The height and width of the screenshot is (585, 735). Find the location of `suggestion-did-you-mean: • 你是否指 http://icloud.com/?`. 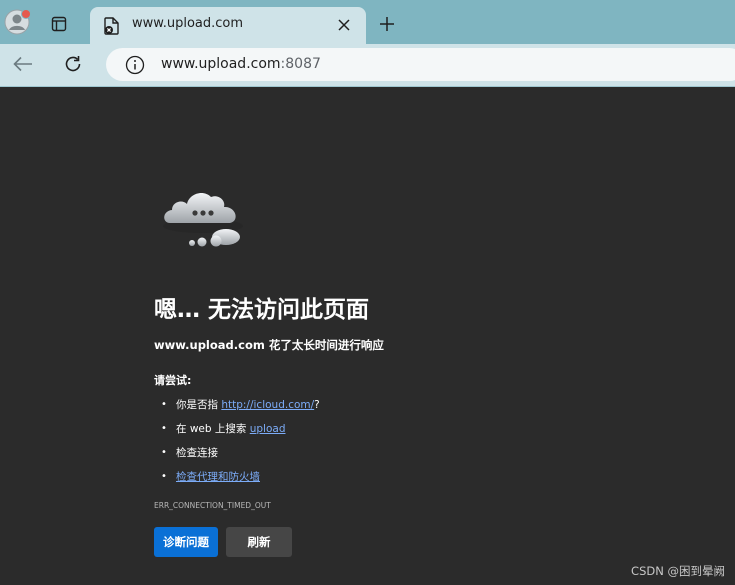

suggestion-did-you-mean: • 你是否指 http://icloud.com/? is located at coordinates (237, 407).